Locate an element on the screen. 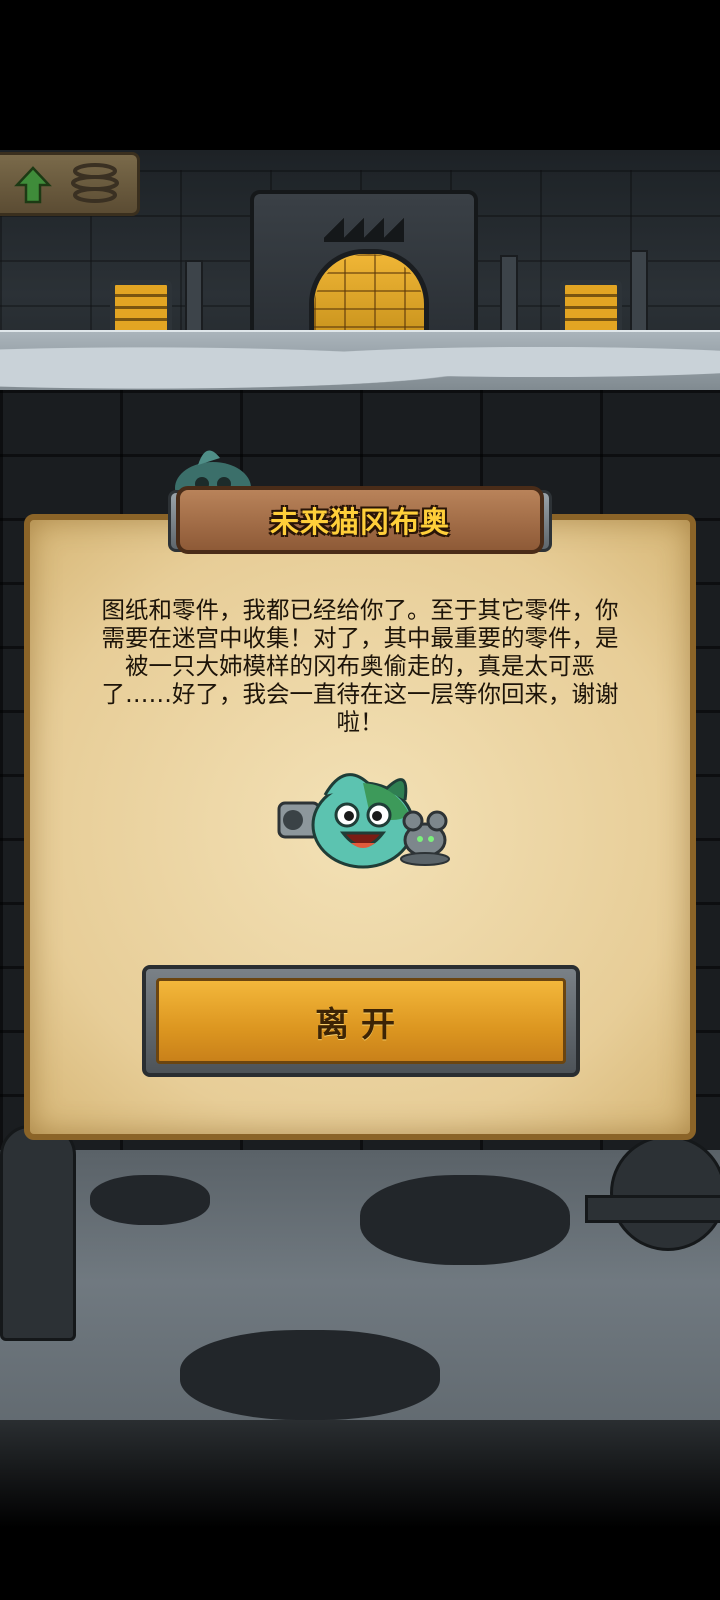 Image resolution: width=720 pixels, height=1600 pixels. dialog-title: 未来猫冈布奥 is located at coordinates (359, 522).